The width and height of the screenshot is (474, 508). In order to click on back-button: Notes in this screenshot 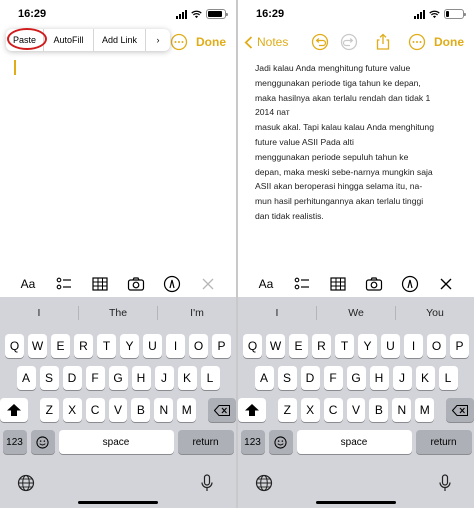, I will do `click(266, 42)`.